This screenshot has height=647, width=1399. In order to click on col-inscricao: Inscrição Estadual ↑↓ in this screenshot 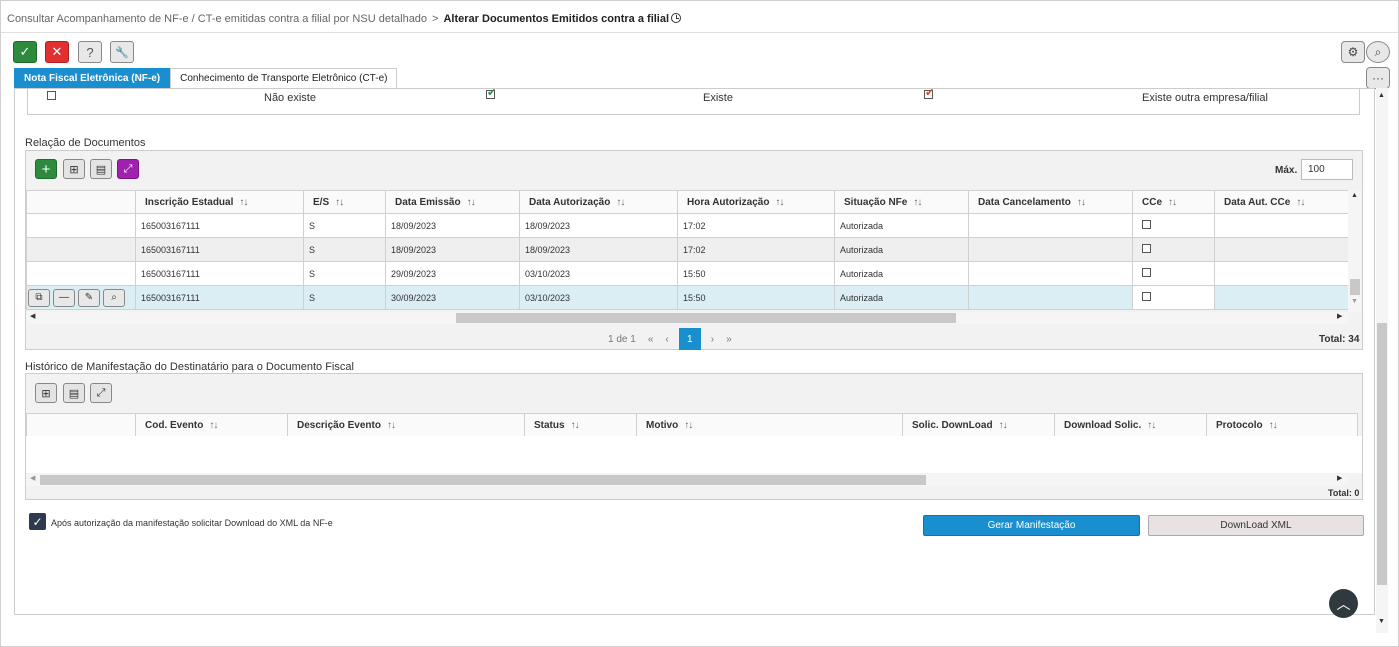, I will do `click(219, 202)`.